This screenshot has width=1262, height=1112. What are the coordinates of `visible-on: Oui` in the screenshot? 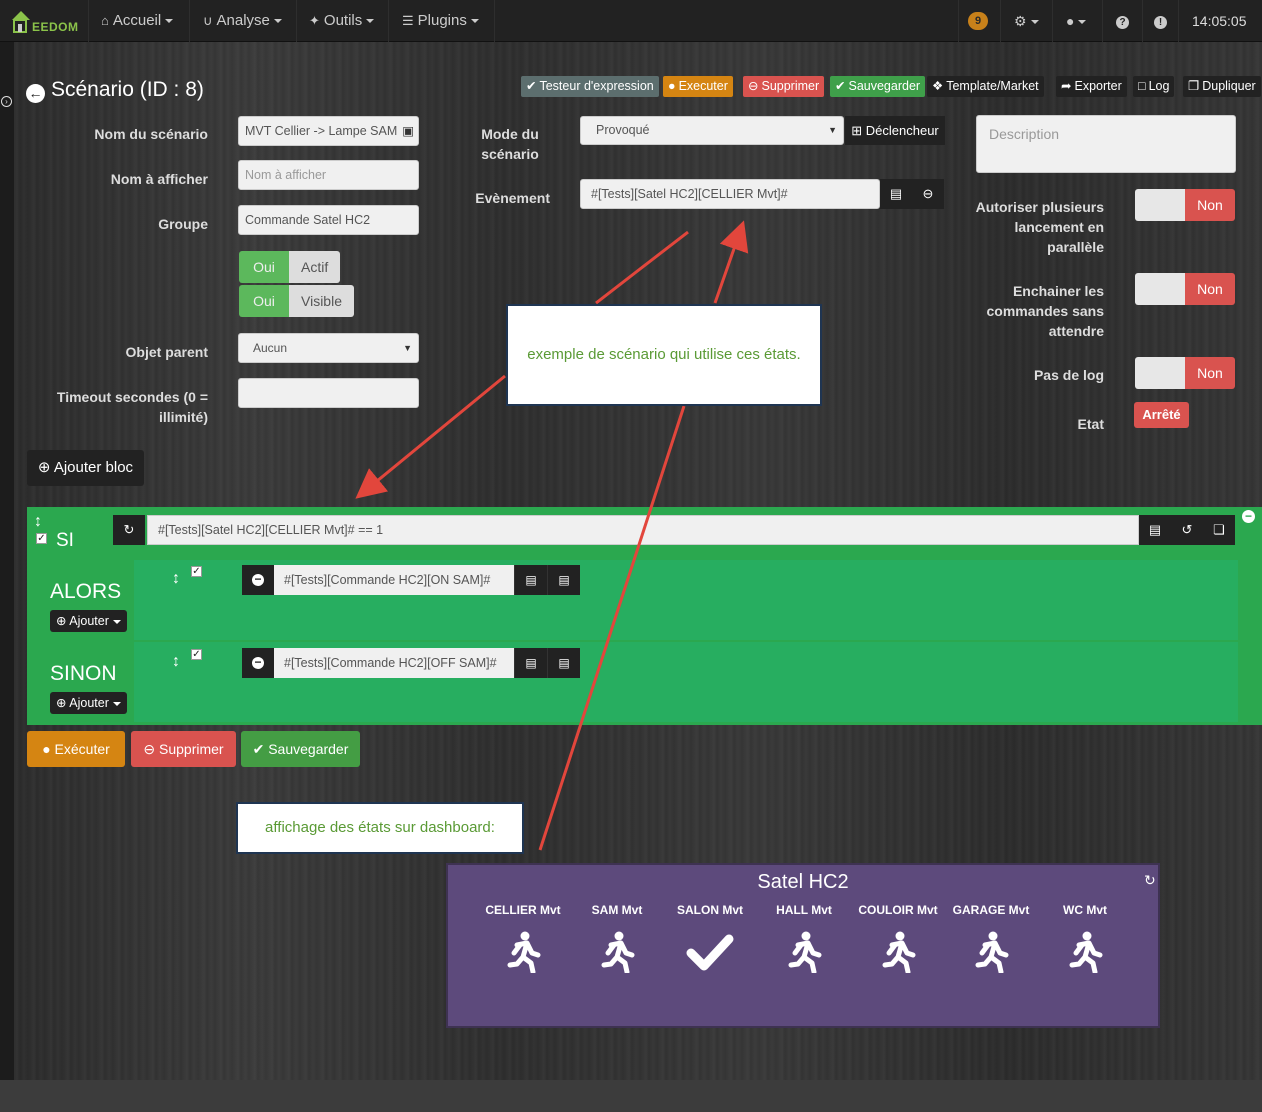 It's located at (264, 301).